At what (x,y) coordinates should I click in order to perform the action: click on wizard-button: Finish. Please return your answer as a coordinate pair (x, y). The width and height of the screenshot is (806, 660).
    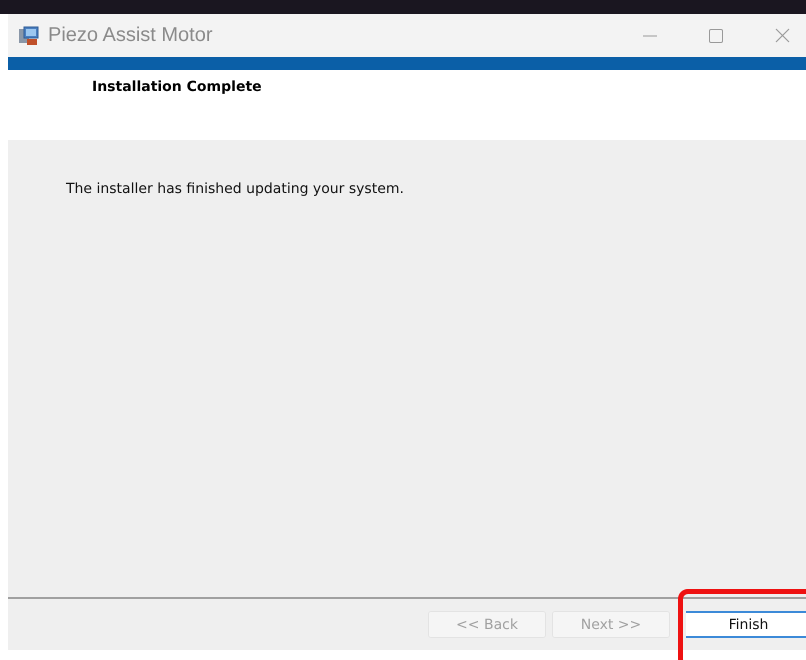
    Looking at the image, I should click on (746, 624).